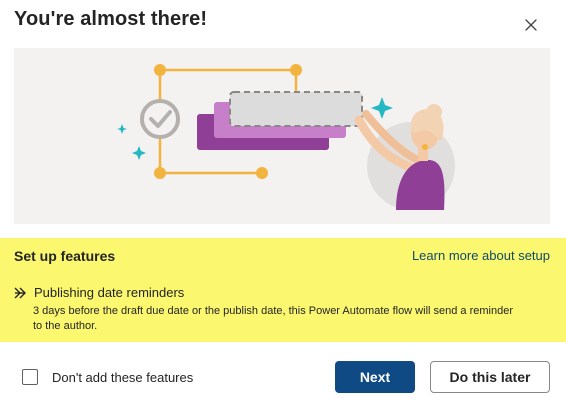 This screenshot has width=566, height=402. Describe the element at coordinates (490, 377) in the screenshot. I see `do-this-later-button: Do this later` at that location.